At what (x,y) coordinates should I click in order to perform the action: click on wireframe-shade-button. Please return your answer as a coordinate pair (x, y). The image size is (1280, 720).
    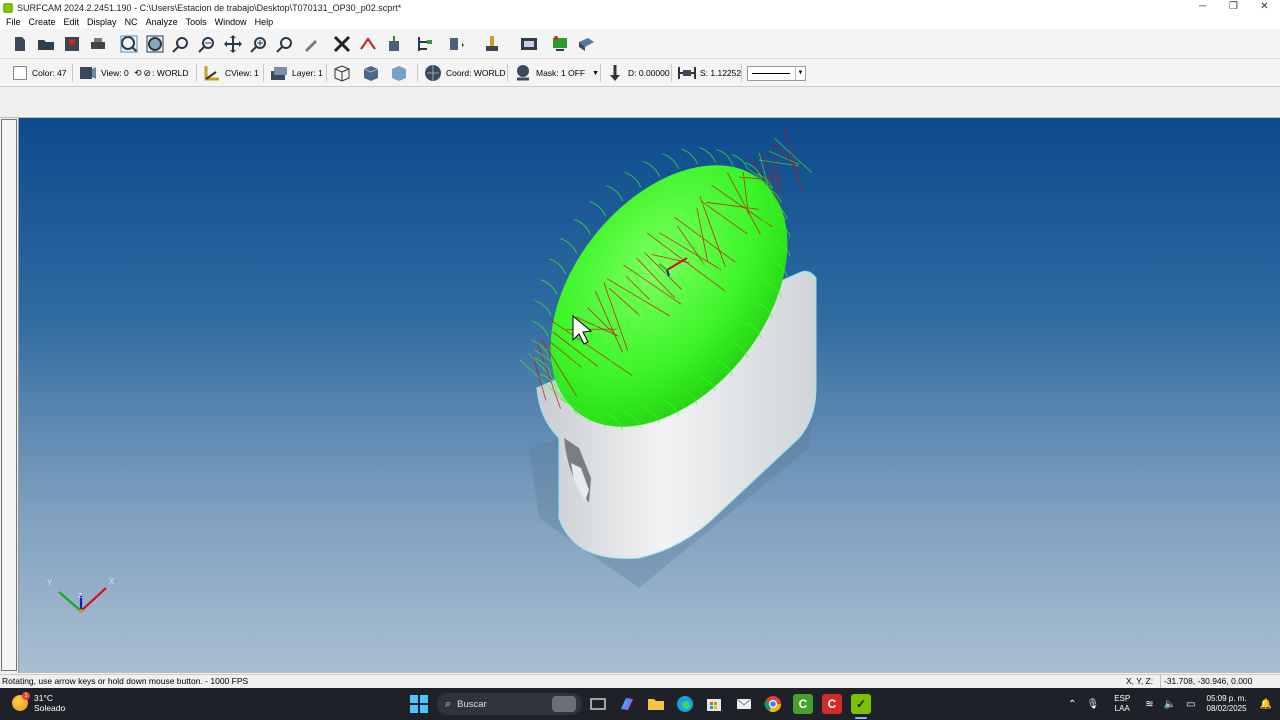
    Looking at the image, I should click on (343, 73).